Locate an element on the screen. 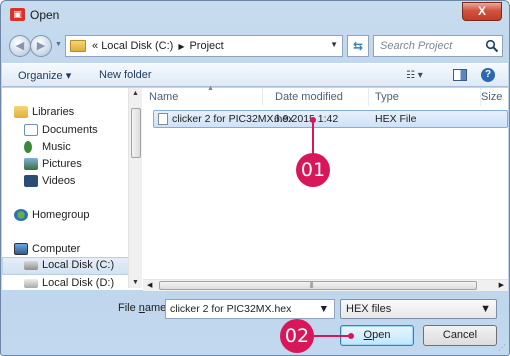 This screenshot has width=510, height=356. grip-icon: ⦀ is located at coordinates (312, 285).